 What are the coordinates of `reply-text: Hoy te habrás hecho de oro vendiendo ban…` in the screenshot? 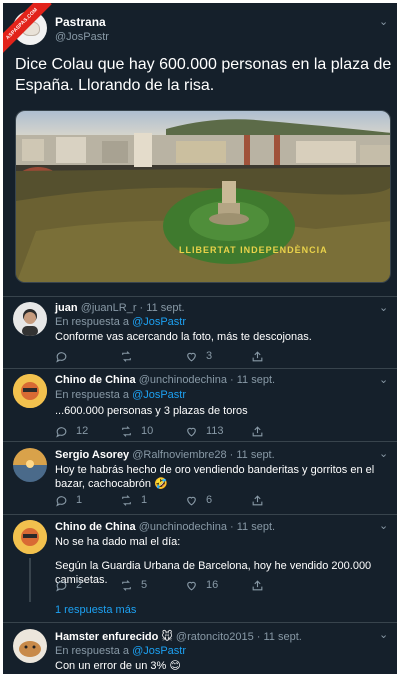 It's located at (215, 477).